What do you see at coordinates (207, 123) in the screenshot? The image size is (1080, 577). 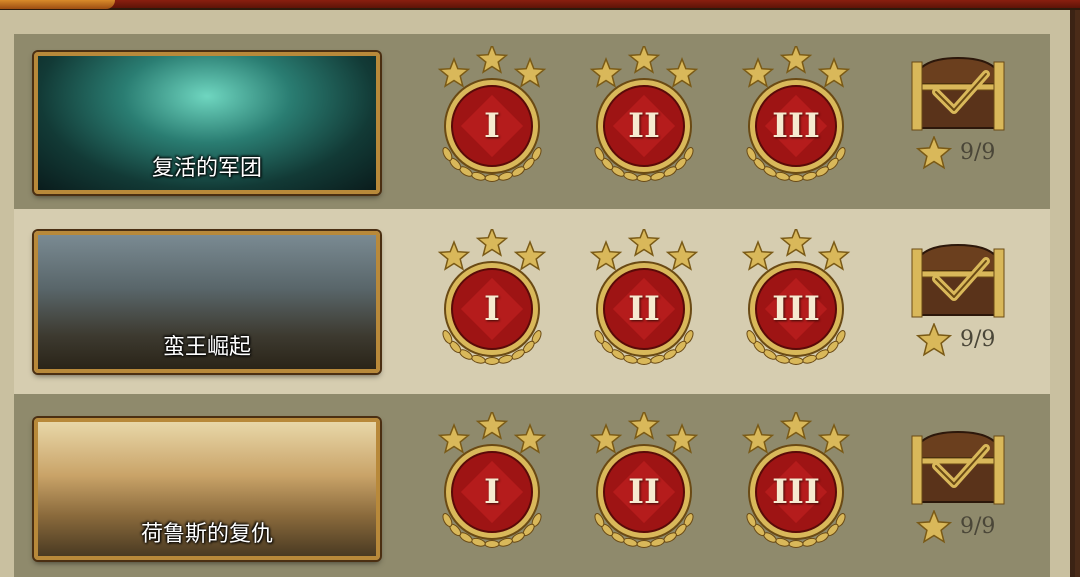 I see `campaign-banner: 复活的军团` at bounding box center [207, 123].